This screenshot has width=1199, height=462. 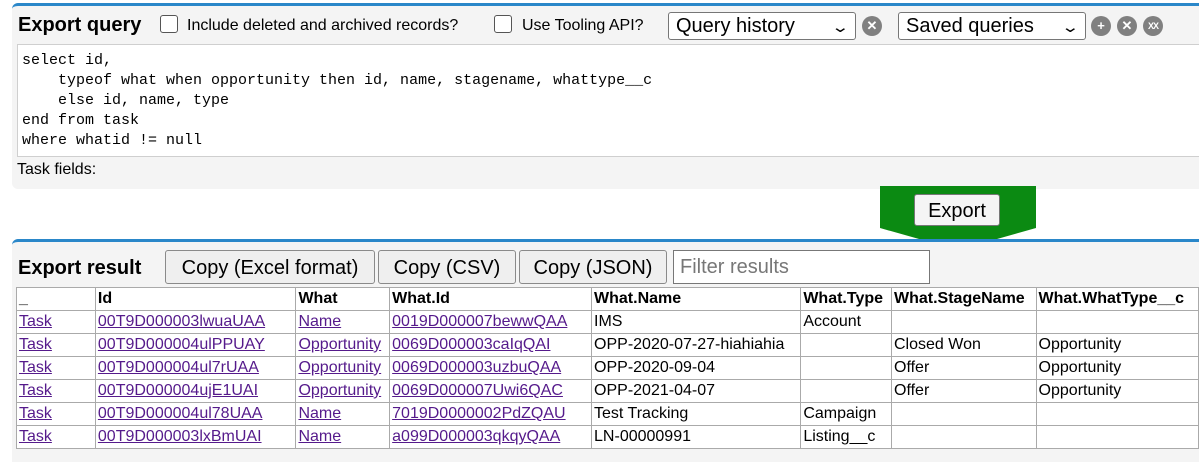 I want to click on id-link: 00T9D000004ul7rUAA, so click(x=178, y=367).